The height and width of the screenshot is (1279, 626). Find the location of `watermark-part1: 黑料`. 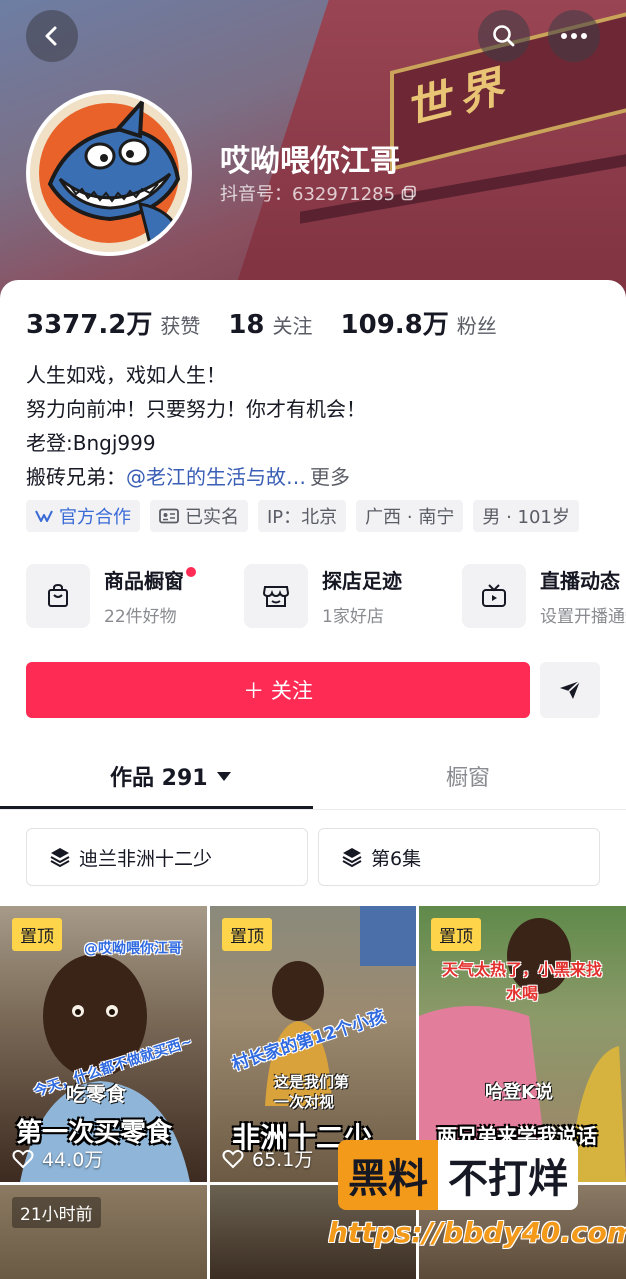

watermark-part1: 黑料 is located at coordinates (388, 1175).